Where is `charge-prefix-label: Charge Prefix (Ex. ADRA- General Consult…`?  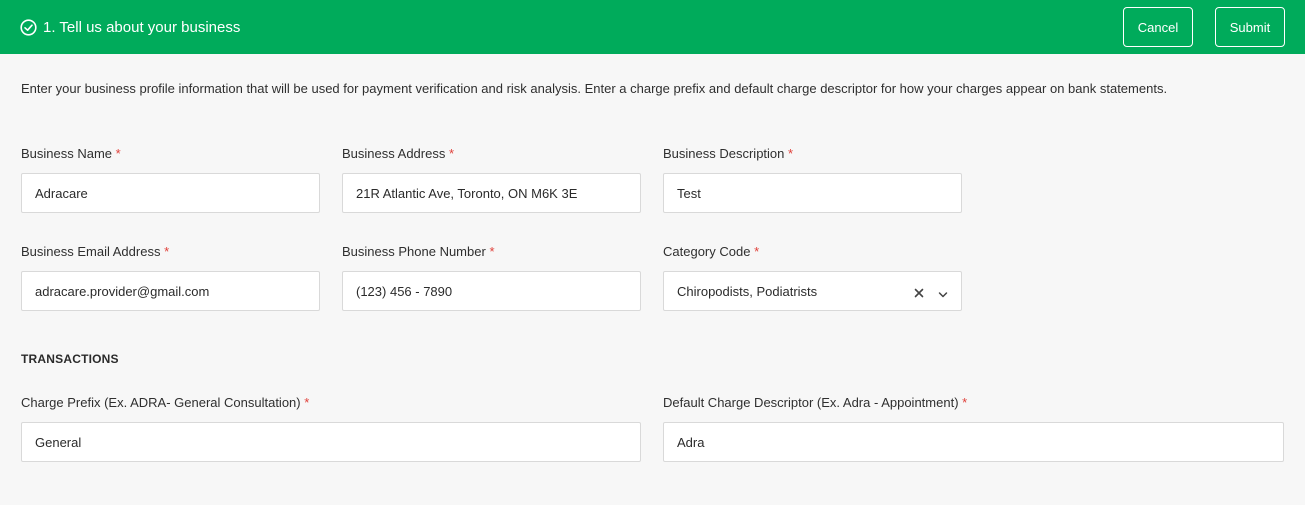 charge-prefix-label: Charge Prefix (Ex. ADRA- General Consult… is located at coordinates (165, 402).